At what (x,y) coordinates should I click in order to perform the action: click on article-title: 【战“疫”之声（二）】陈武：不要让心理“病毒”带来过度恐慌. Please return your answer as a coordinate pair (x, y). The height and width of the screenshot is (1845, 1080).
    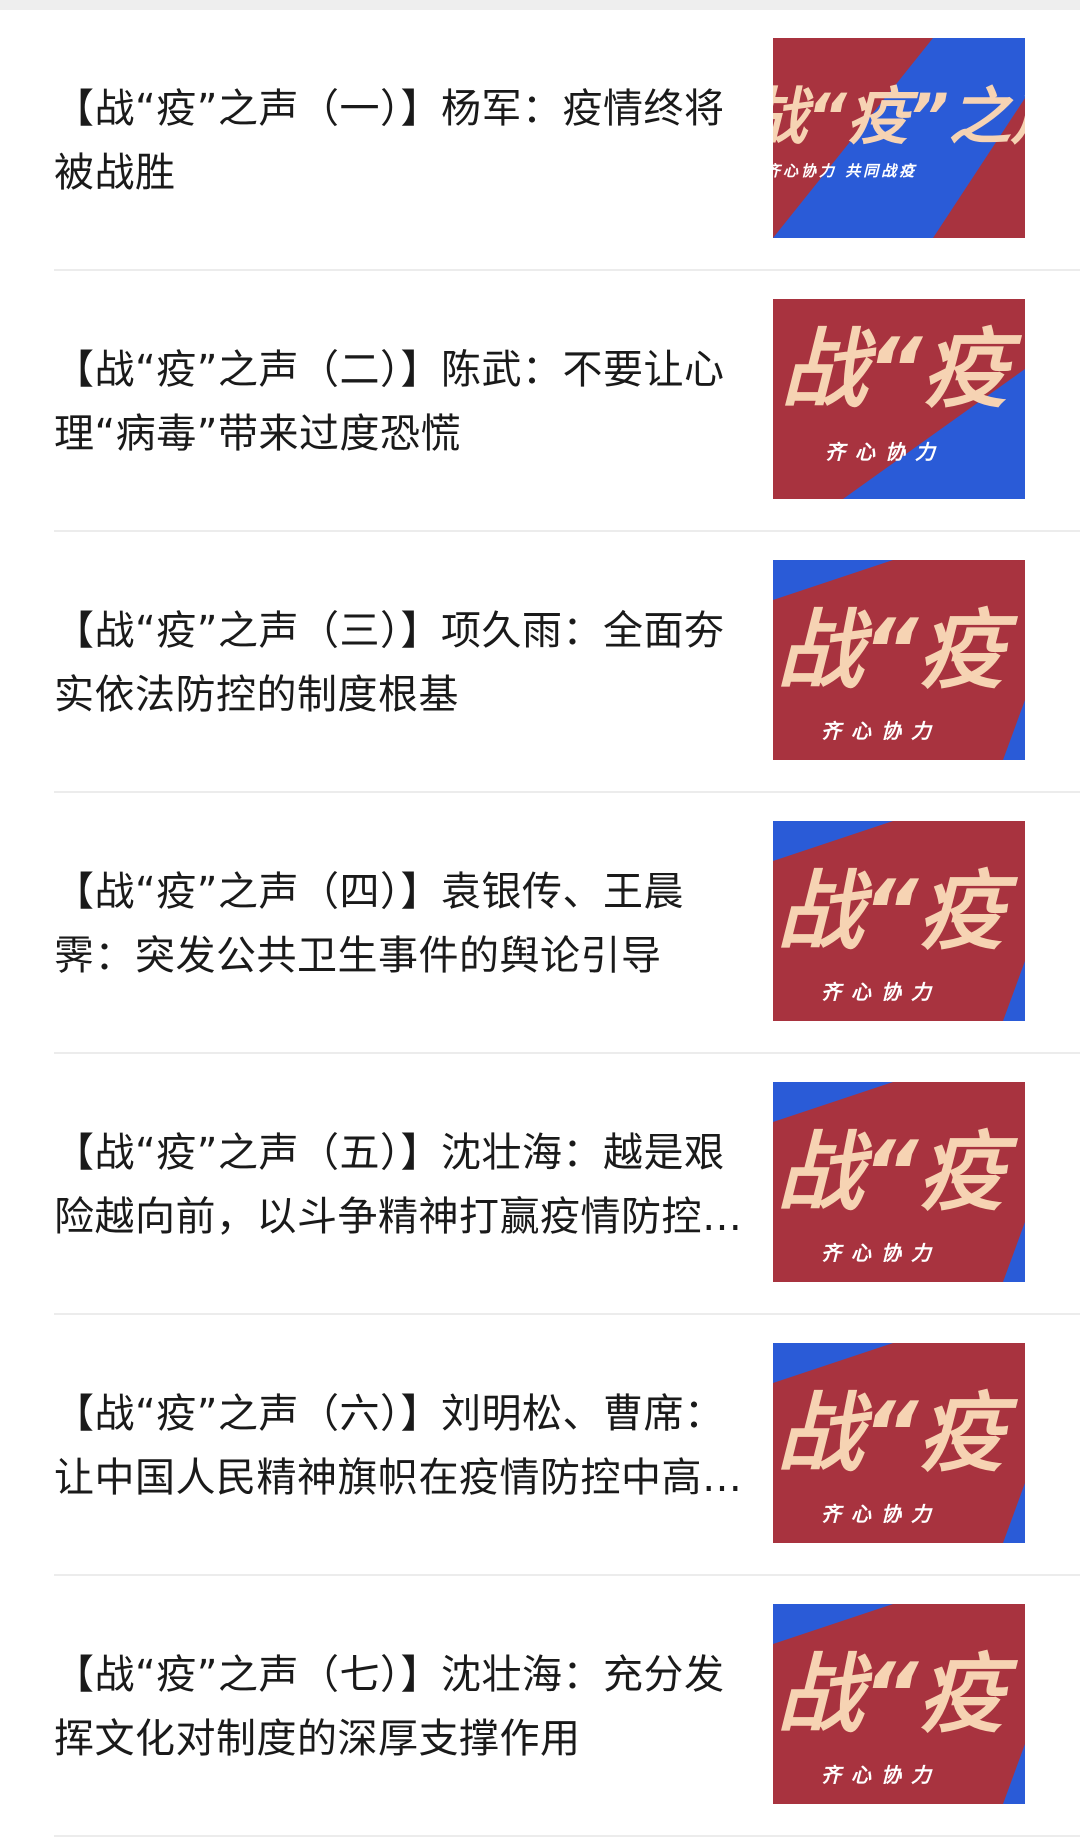
    Looking at the image, I should click on (399, 401).